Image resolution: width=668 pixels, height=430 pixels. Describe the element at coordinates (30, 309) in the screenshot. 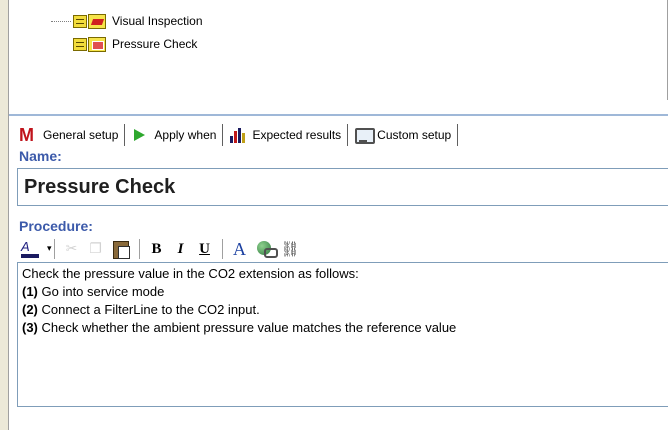

I see `step-number: (2)` at that location.